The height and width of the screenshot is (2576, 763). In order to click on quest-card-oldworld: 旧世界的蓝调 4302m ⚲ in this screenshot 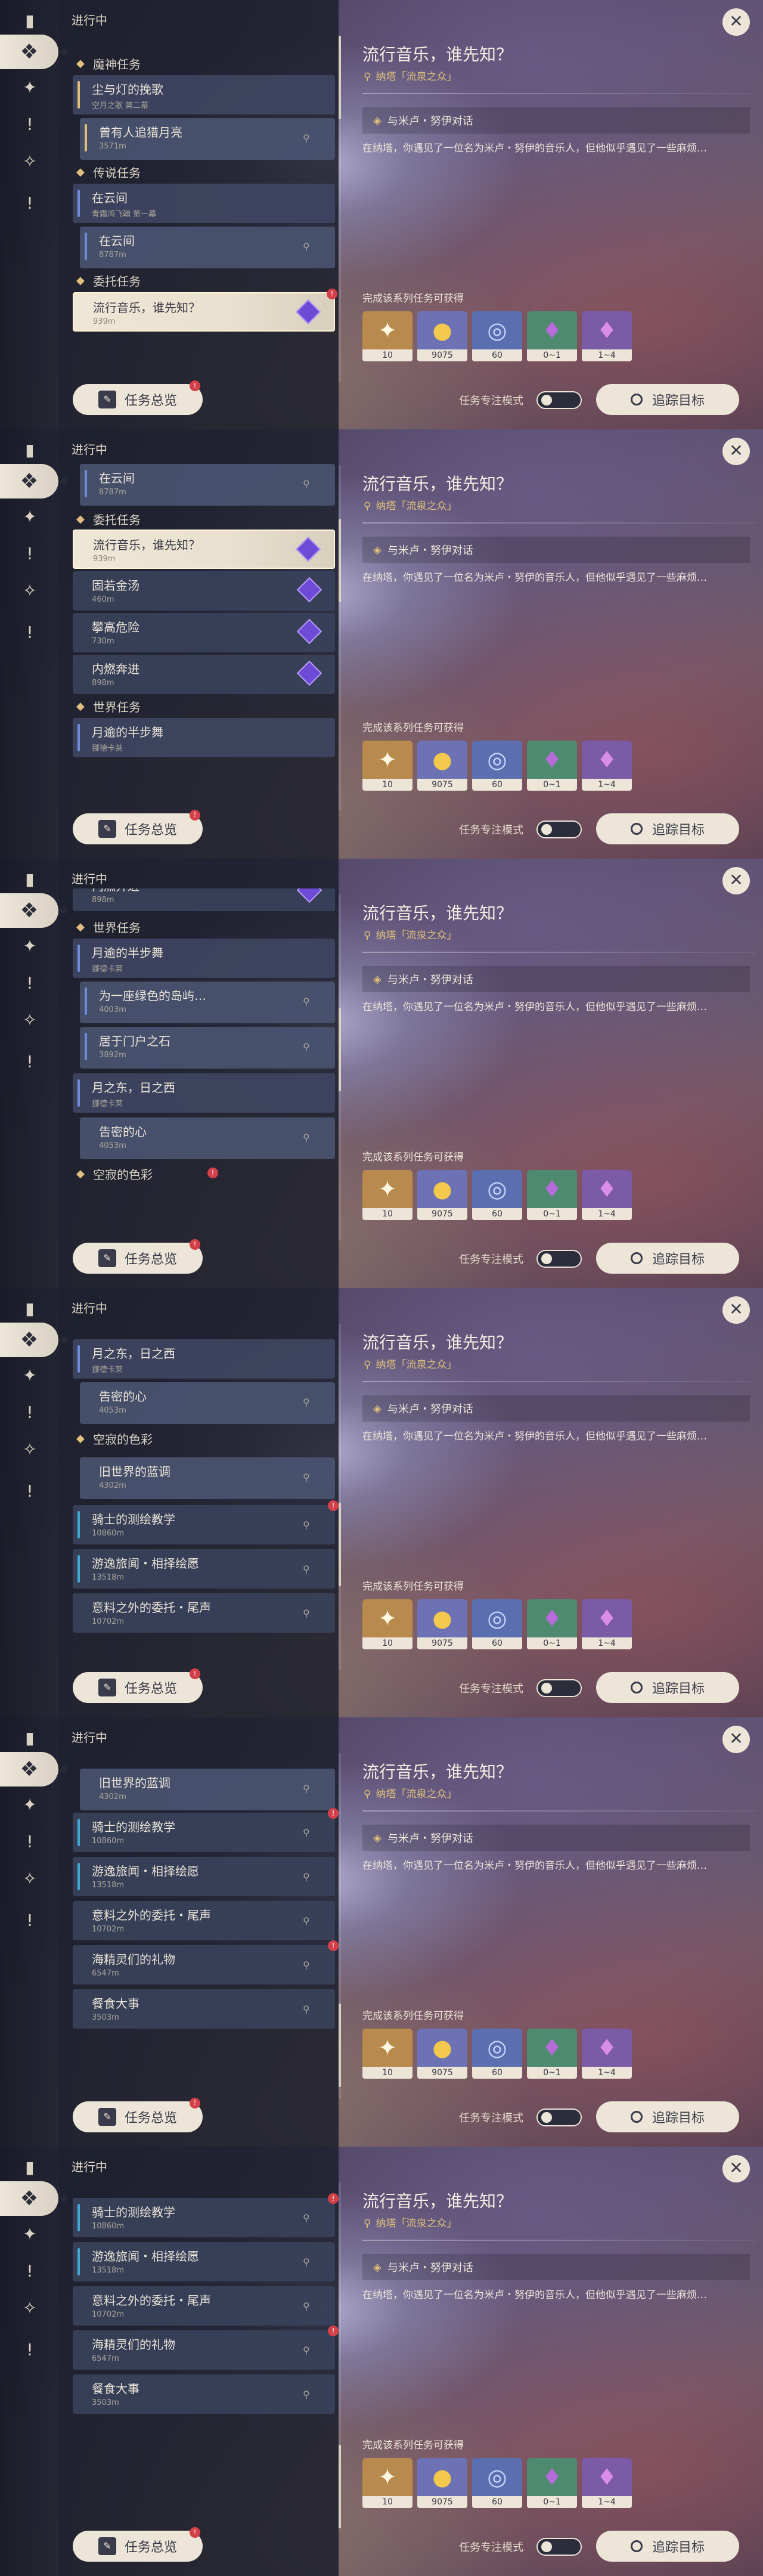, I will do `click(207, 1478)`.